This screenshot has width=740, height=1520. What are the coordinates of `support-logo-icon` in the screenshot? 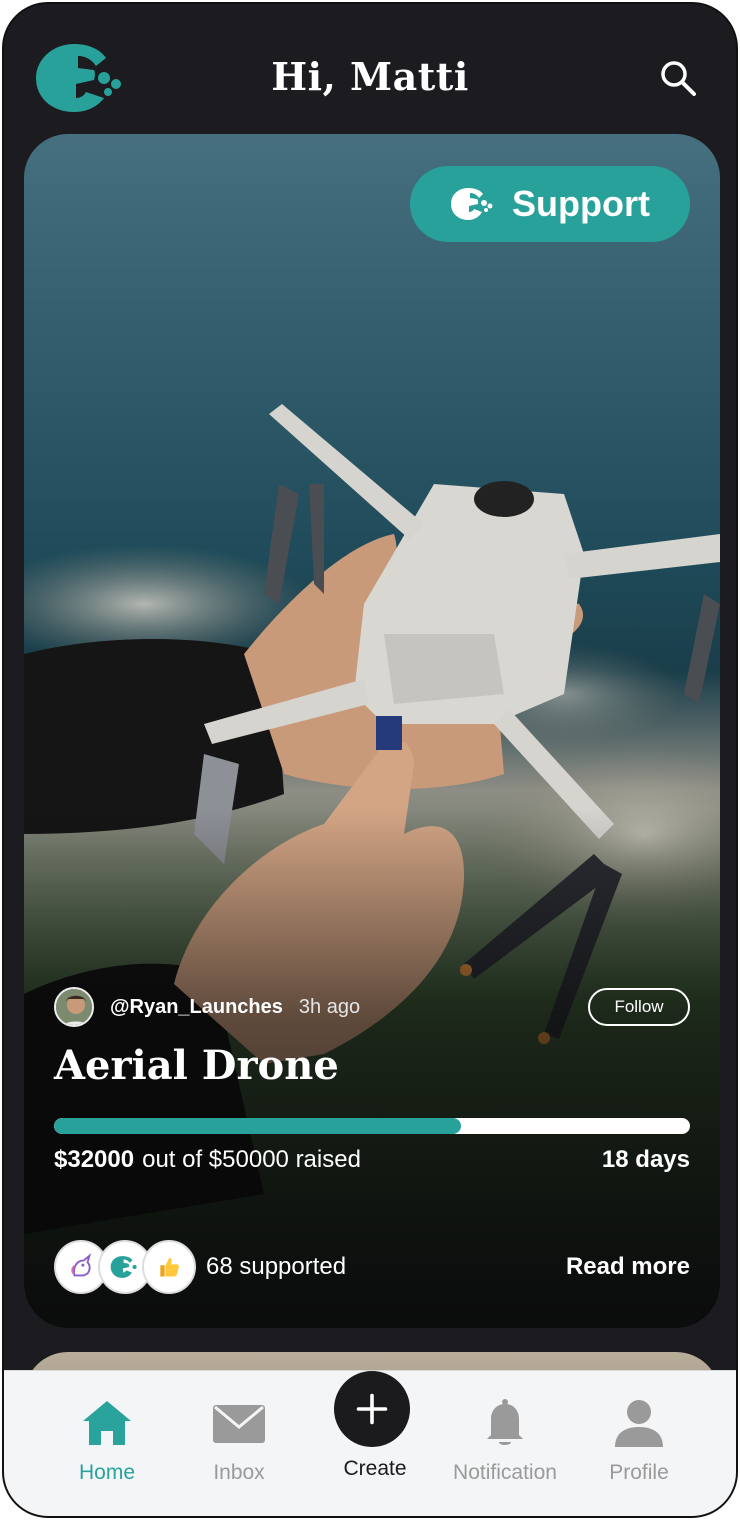 It's located at (472, 204).